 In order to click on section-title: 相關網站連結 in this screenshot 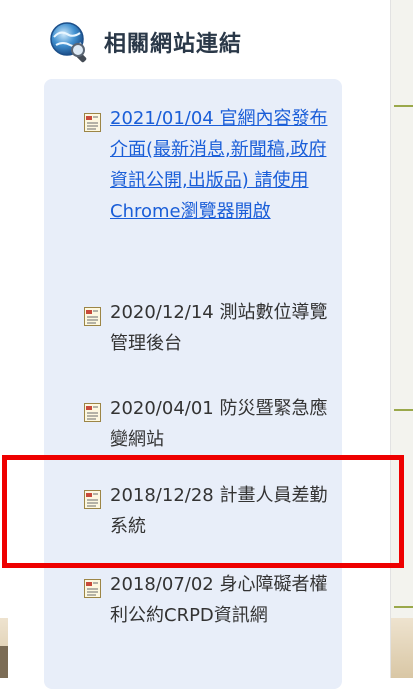, I will do `click(173, 44)`.